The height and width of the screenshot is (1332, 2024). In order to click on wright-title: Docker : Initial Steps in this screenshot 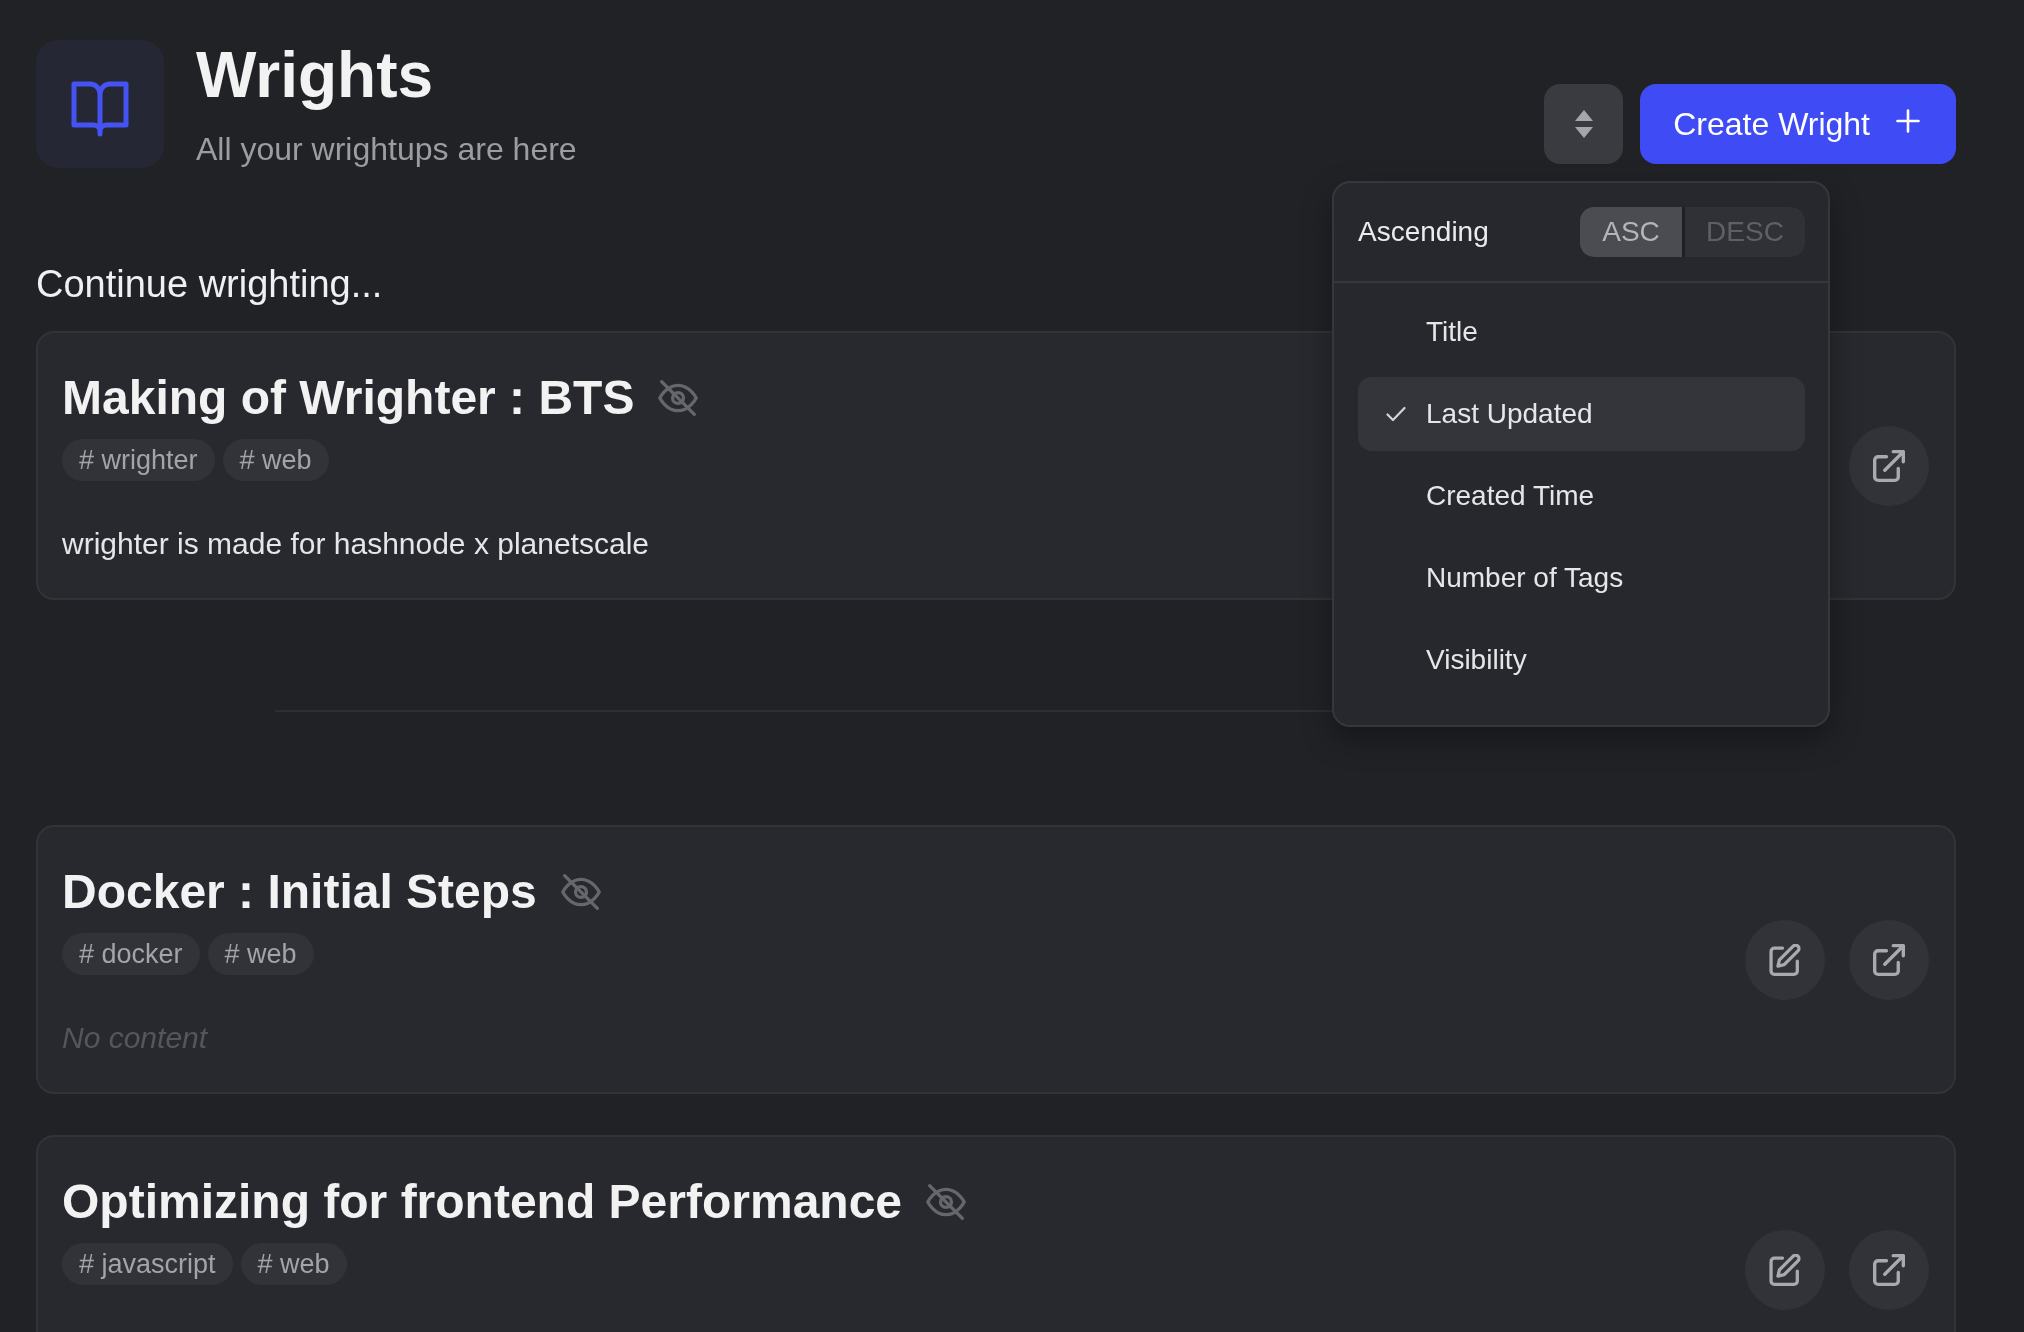, I will do `click(299, 892)`.